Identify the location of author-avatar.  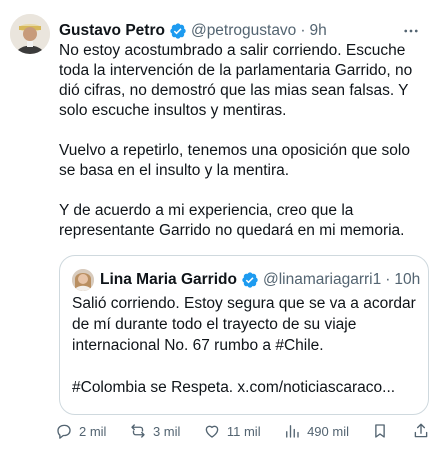
(30, 34).